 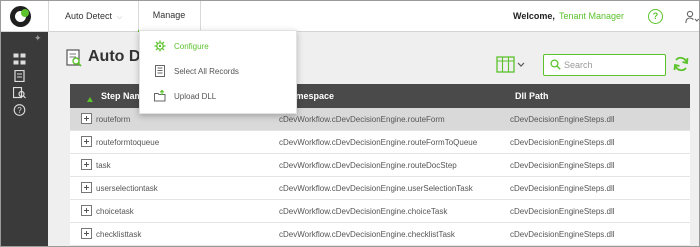 What do you see at coordinates (24, 139) in the screenshot?
I see `sidebar: ✦ ?` at bounding box center [24, 139].